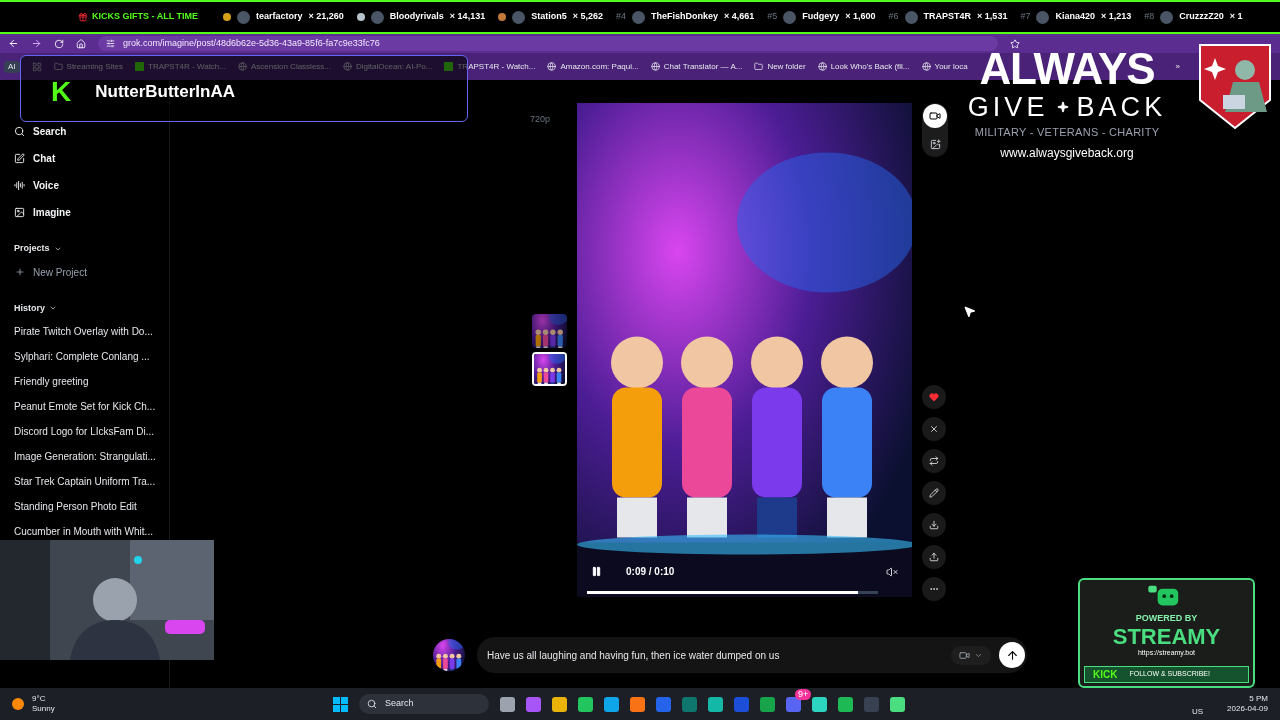  I want to click on section-header: Projects, so click(32, 249).